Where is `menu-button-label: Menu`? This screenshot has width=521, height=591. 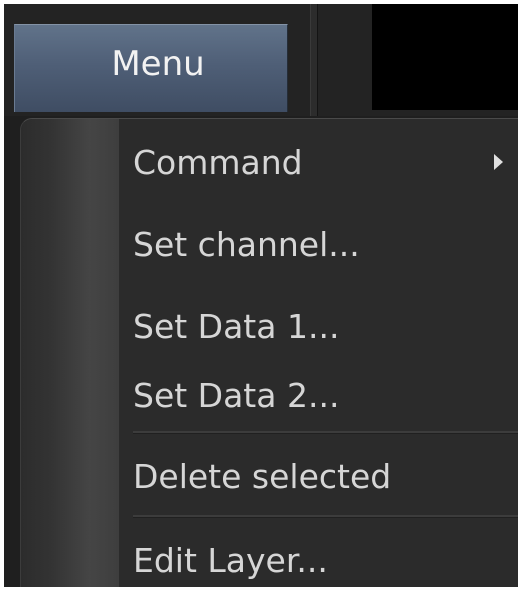 menu-button-label: Menu is located at coordinates (158, 63).